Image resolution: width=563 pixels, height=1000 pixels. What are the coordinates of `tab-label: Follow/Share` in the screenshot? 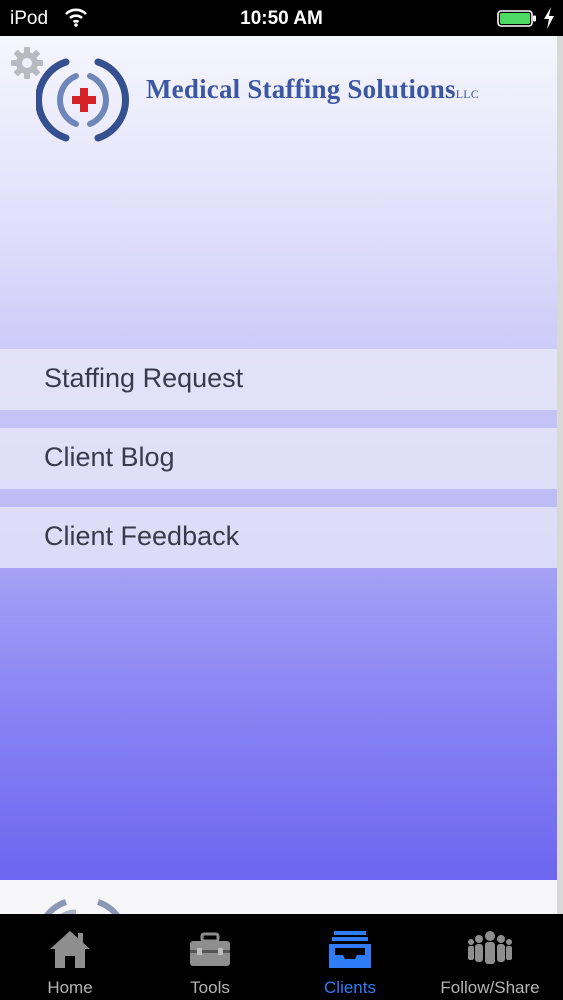 It's located at (490, 987).